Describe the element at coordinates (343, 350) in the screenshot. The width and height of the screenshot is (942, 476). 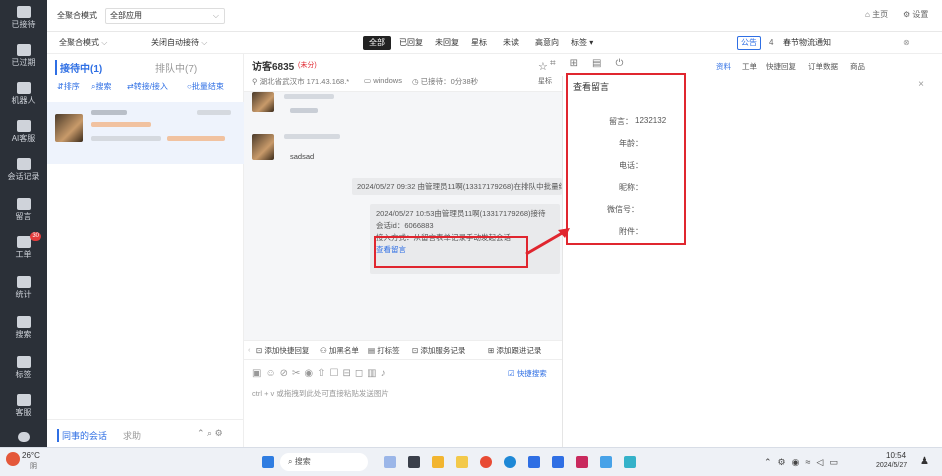
I see `blacklist-label: 加黑名单` at that location.